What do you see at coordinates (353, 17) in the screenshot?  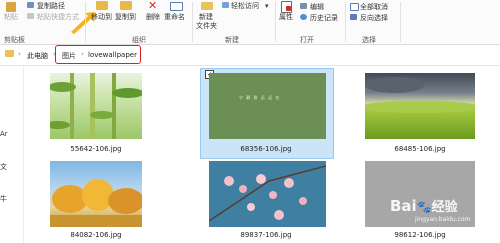 I see `invert-selection-icon` at bounding box center [353, 17].